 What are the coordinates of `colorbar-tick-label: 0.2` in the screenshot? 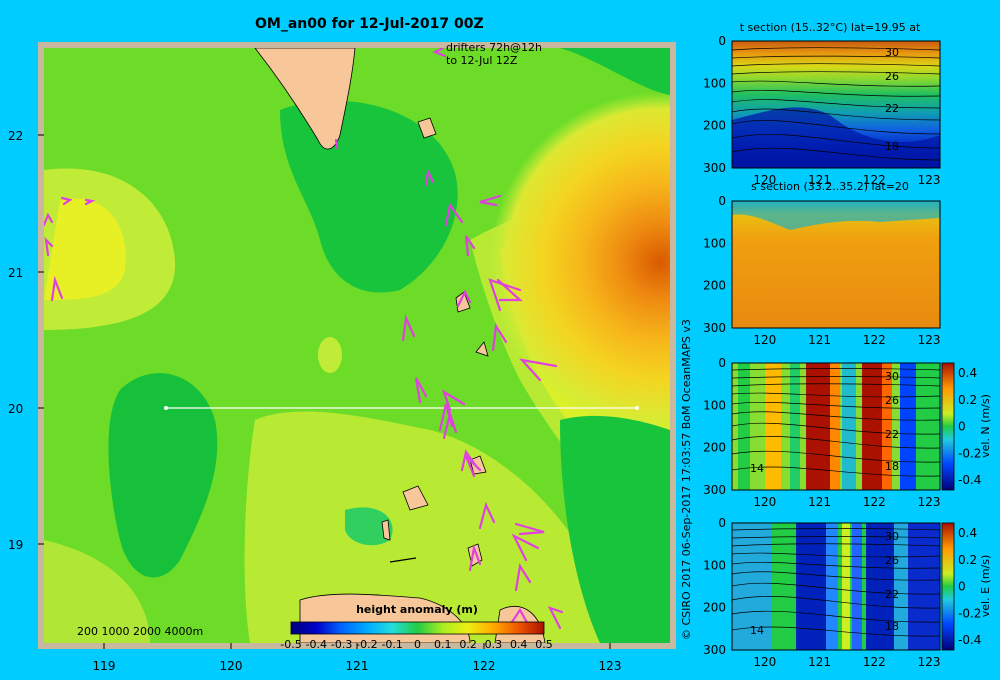 It's located at (468, 644).